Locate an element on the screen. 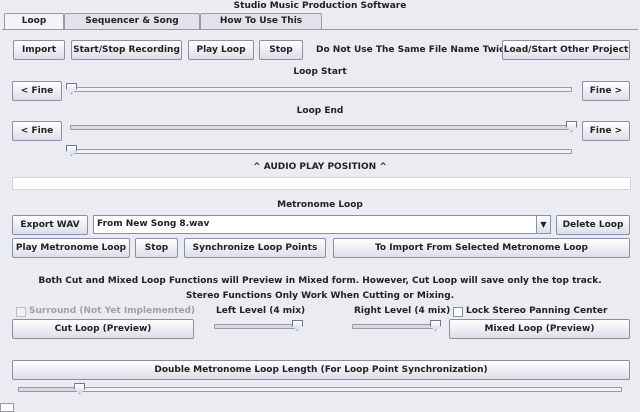  tab-how-to-use: How To Use This Program is located at coordinates (261, 26).